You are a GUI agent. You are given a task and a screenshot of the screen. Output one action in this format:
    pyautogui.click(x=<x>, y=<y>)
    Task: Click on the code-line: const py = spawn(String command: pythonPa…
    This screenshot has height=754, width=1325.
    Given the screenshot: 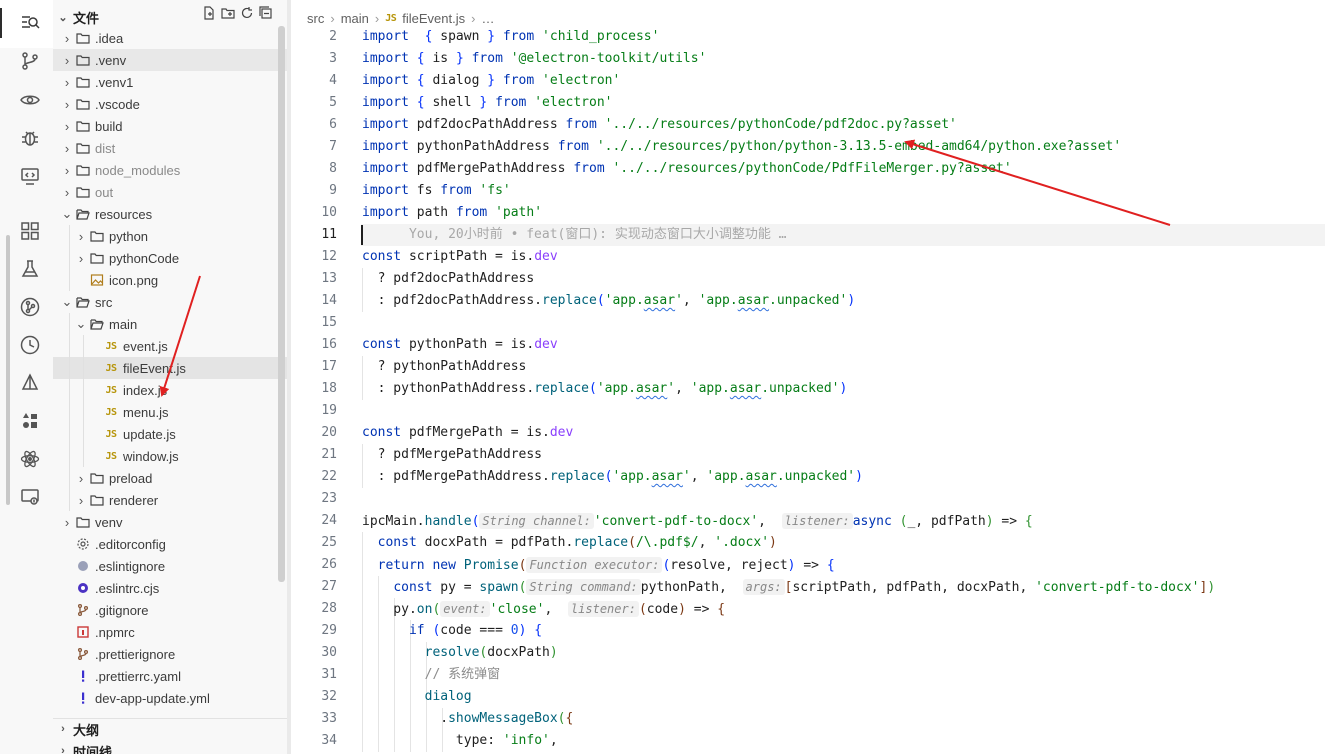 What is the action you would take?
    pyautogui.click(x=788, y=587)
    